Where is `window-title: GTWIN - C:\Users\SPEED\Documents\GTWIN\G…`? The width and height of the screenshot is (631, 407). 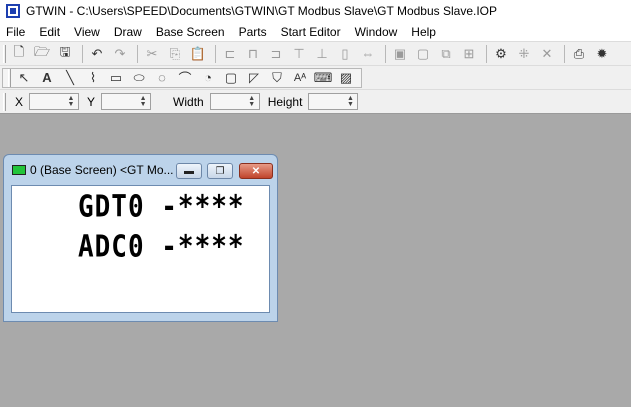
window-title: GTWIN - C:\Users\SPEED\Documents\GTWIN\G… is located at coordinates (262, 11).